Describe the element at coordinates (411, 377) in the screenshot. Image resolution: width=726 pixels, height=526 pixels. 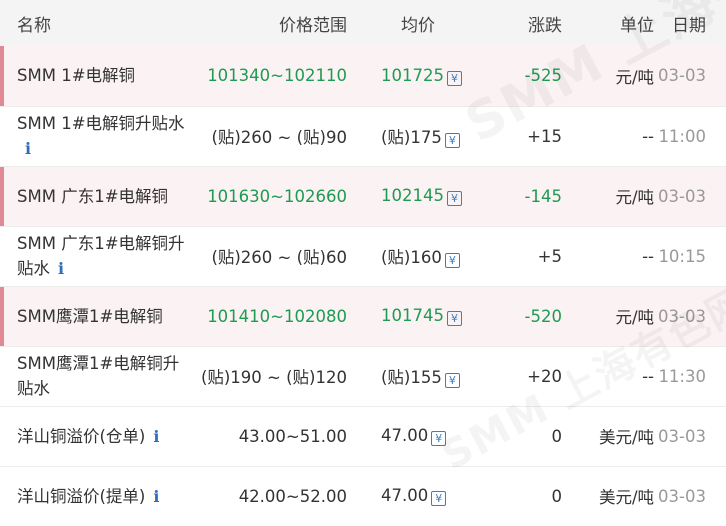
I see `average-price: (贴)155` at that location.